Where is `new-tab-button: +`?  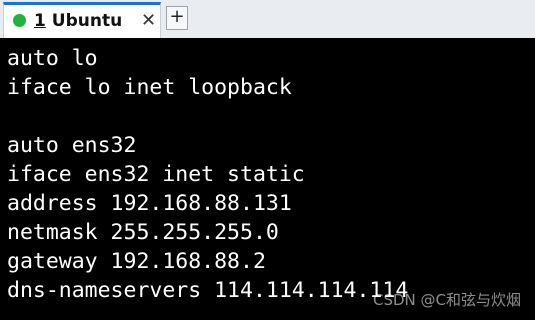
new-tab-button: + is located at coordinates (177, 18).